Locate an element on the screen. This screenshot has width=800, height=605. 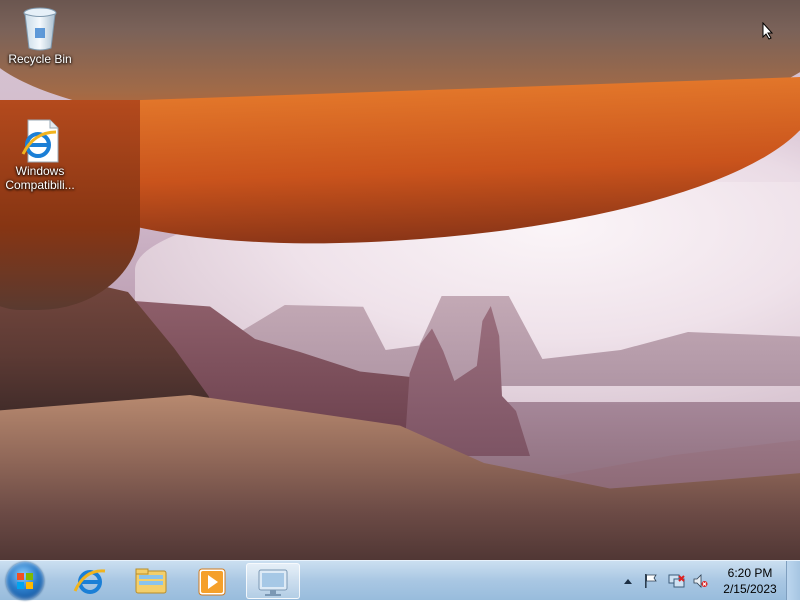
clock-time: 6:20 PM is located at coordinates (750, 573).